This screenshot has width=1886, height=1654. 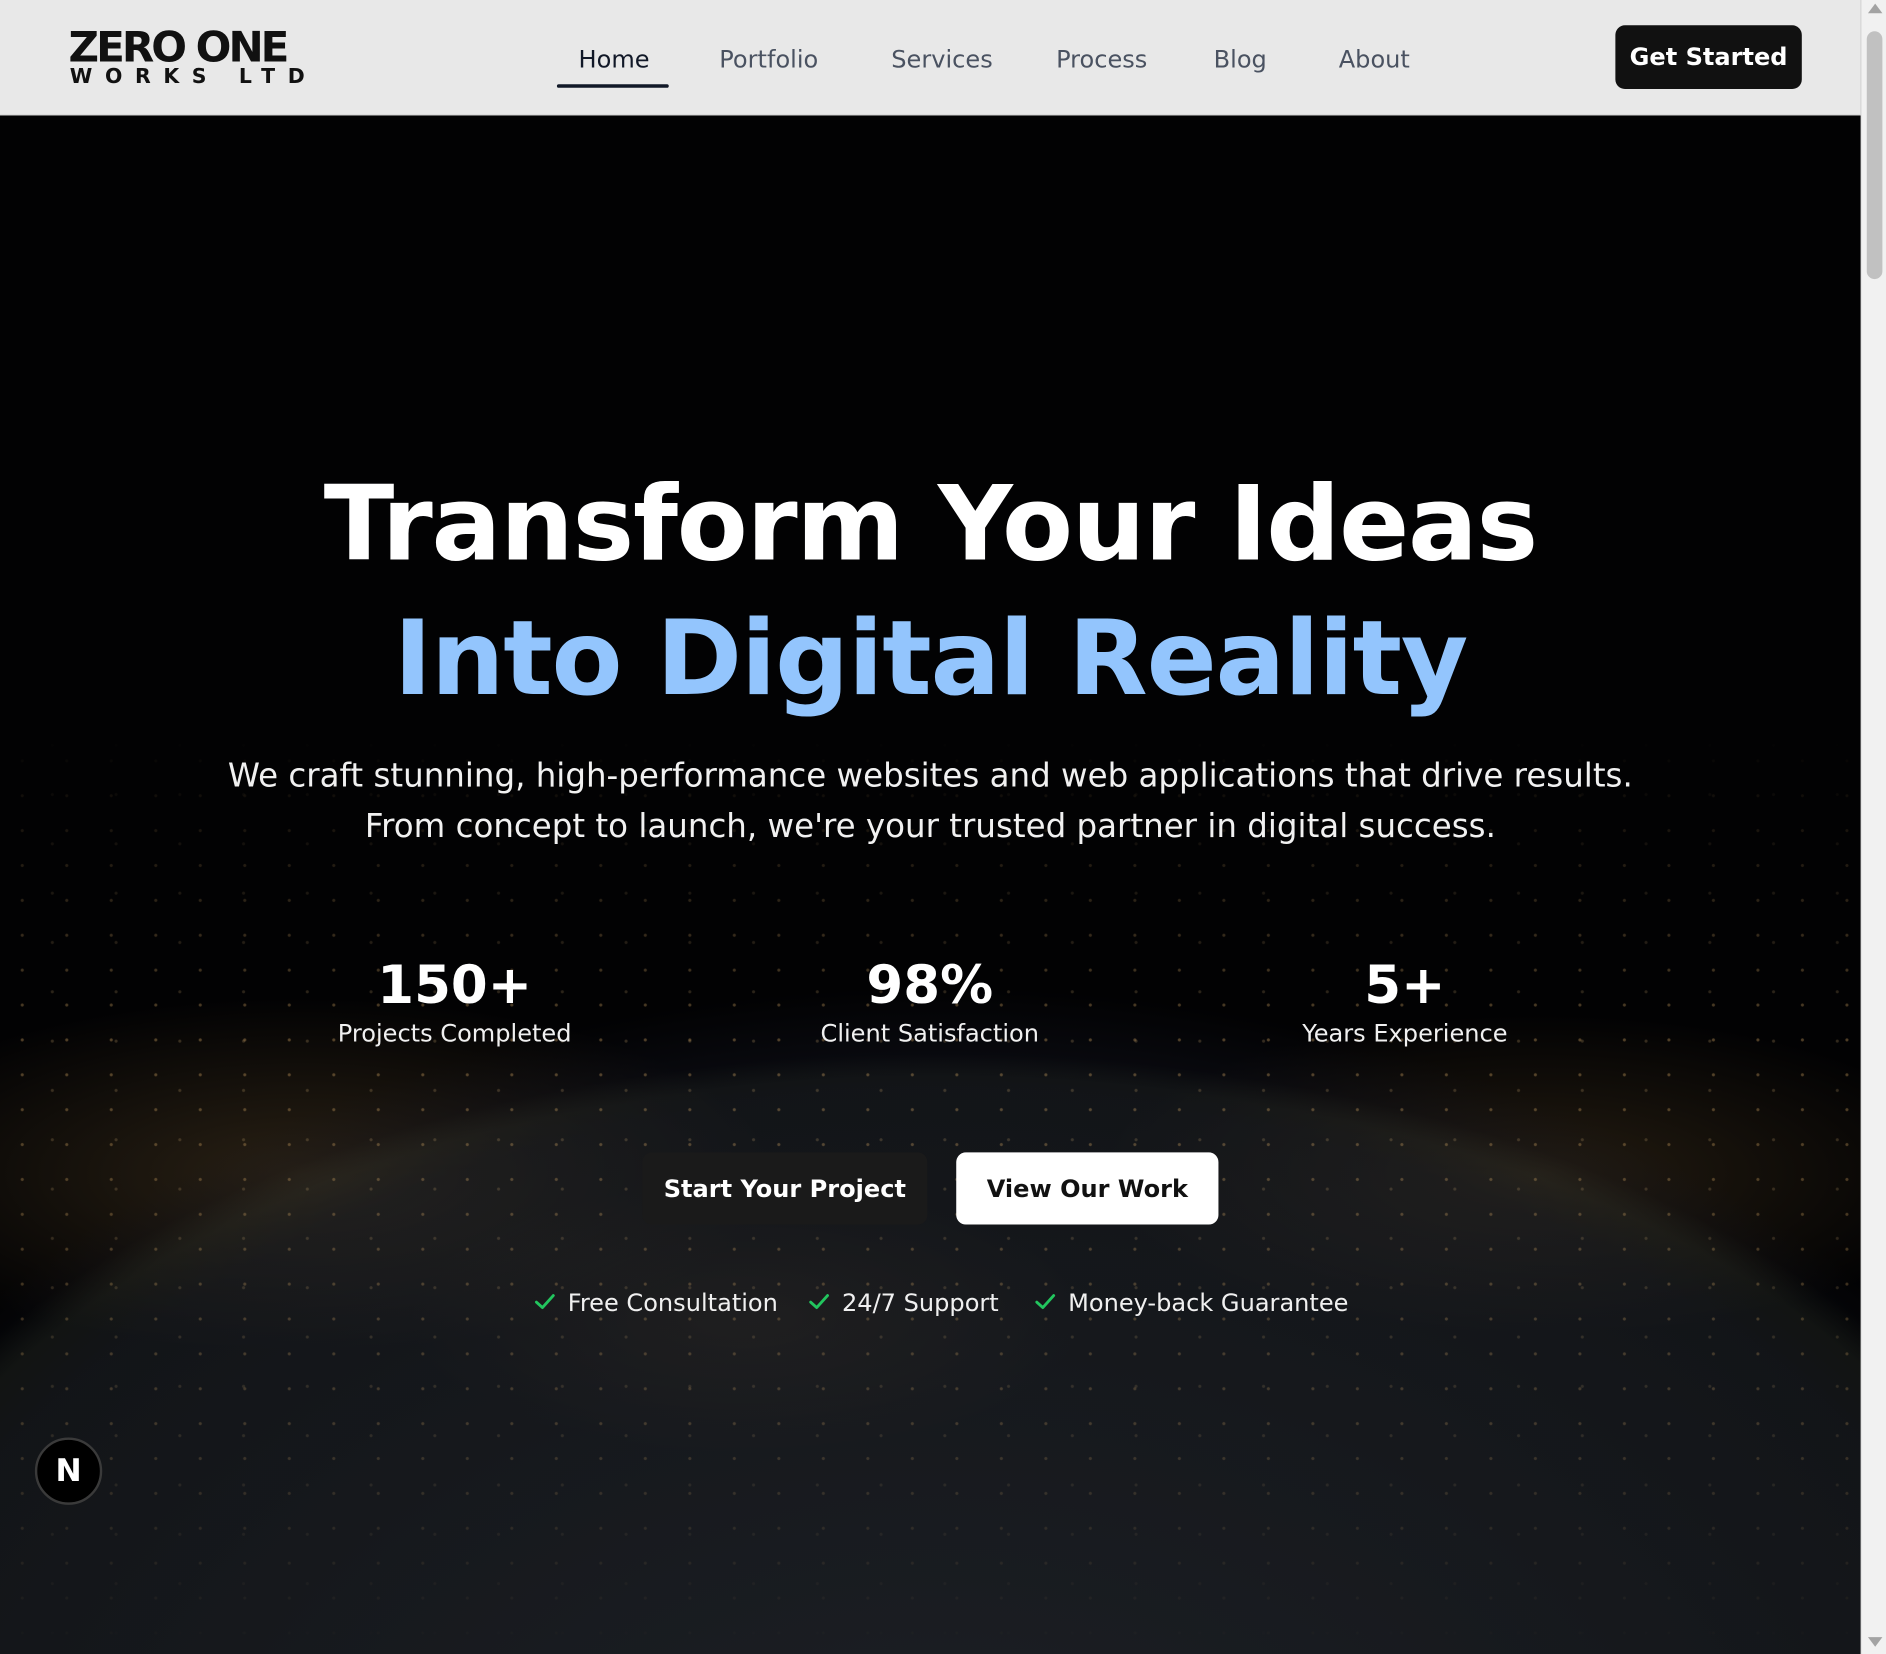 I want to click on stat-value: 150+, so click(x=455, y=986).